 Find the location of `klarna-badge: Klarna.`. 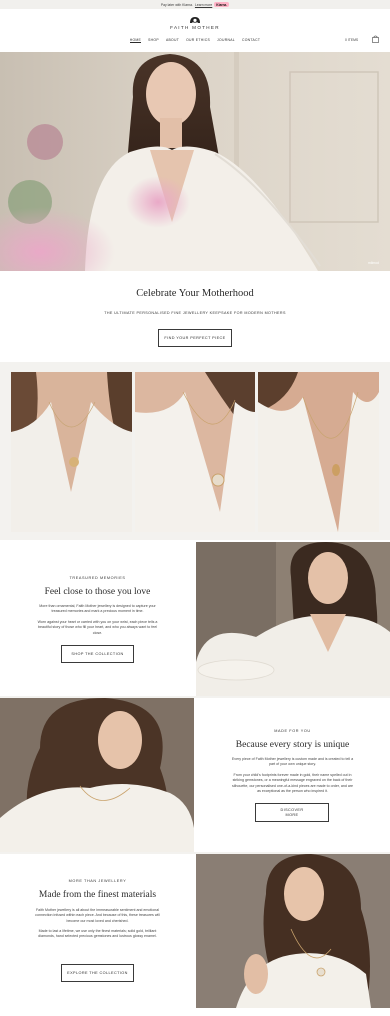

klarna-badge: Klarna. is located at coordinates (222, 4).